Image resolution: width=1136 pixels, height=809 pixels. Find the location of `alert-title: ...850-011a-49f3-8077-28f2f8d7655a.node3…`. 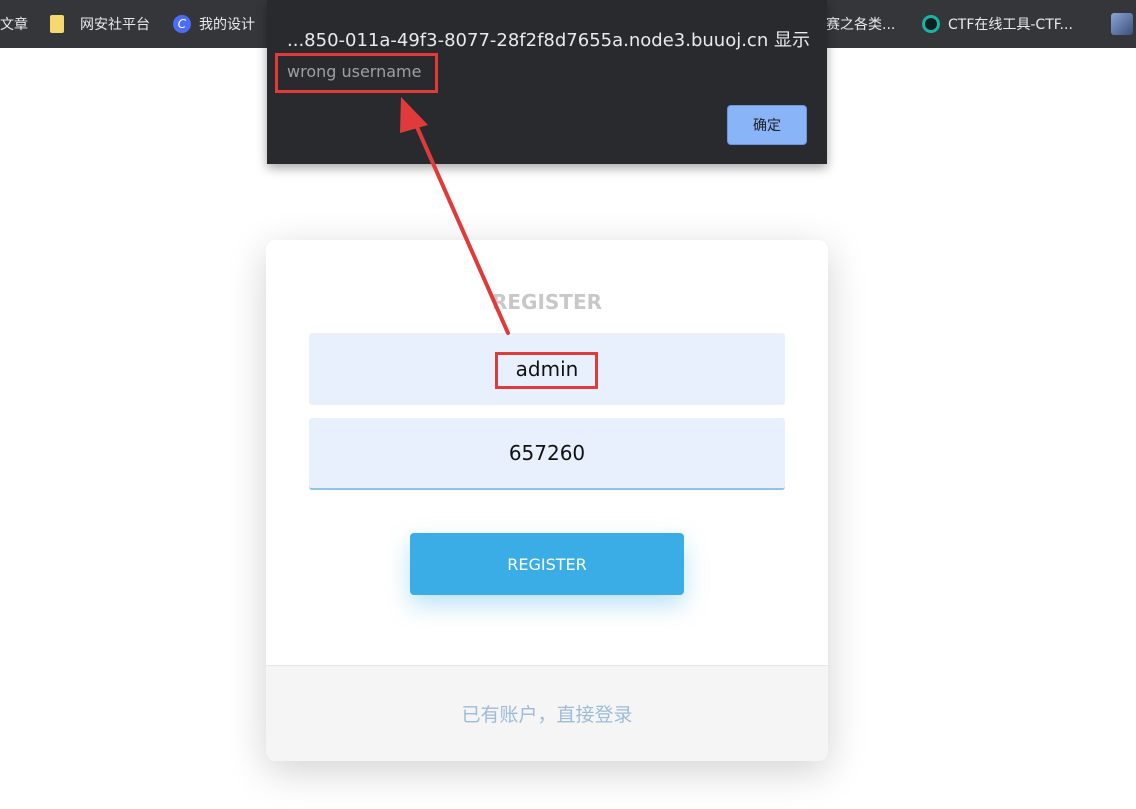

alert-title: ...850-011a-49f3-8077-28f2f8d7655a.node3… is located at coordinates (548, 40).